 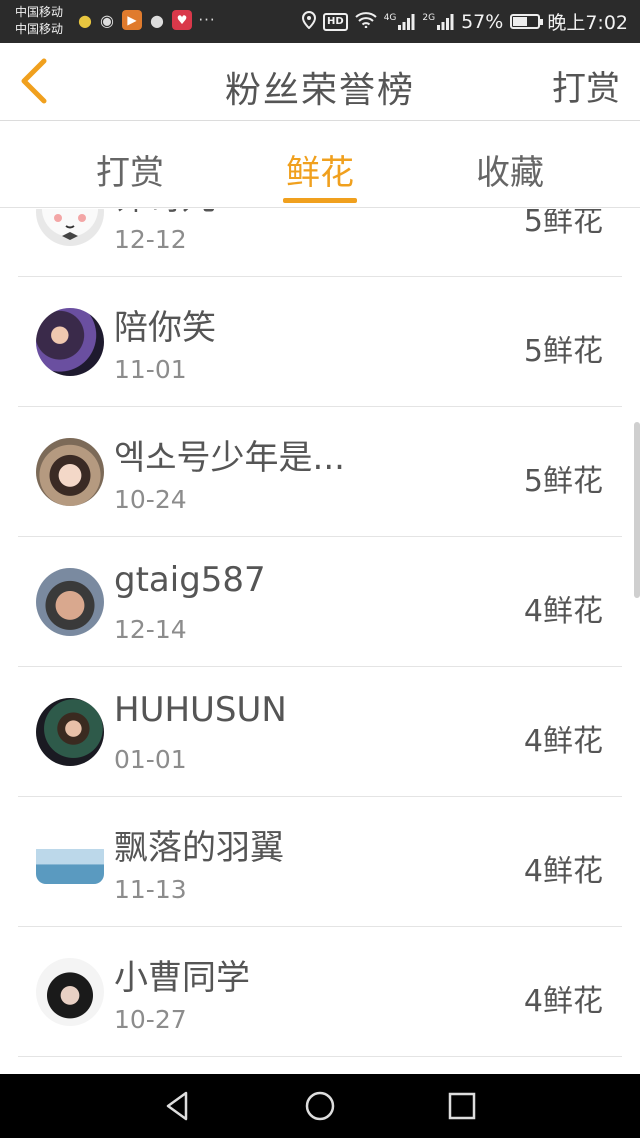 I want to click on system-back-button, so click(x=178, y=1106).